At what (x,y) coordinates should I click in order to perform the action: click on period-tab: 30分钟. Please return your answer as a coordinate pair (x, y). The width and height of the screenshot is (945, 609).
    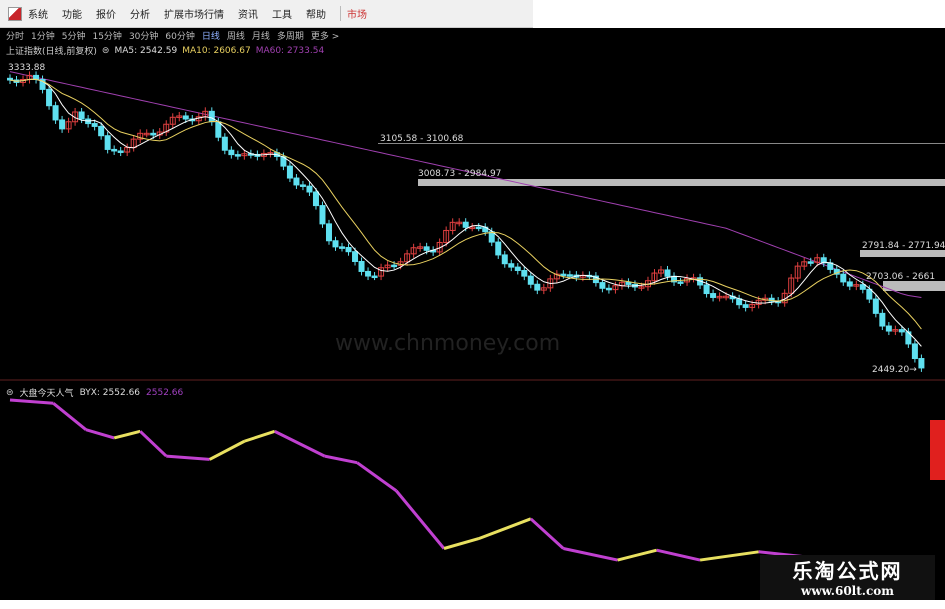
    Looking at the image, I should click on (143, 35).